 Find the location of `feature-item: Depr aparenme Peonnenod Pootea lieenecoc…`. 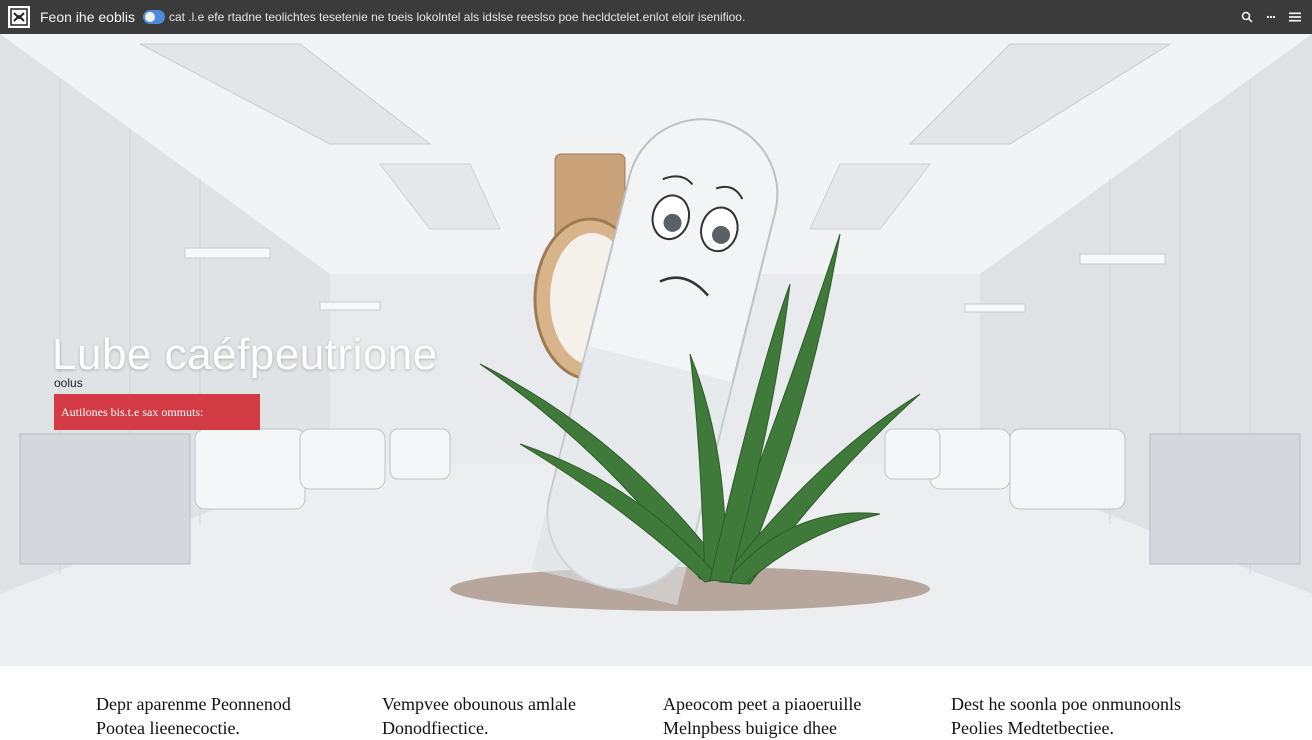

feature-item: Depr aparenme Peonnenod Pootea lieenecoc… is located at coordinates (231, 716).